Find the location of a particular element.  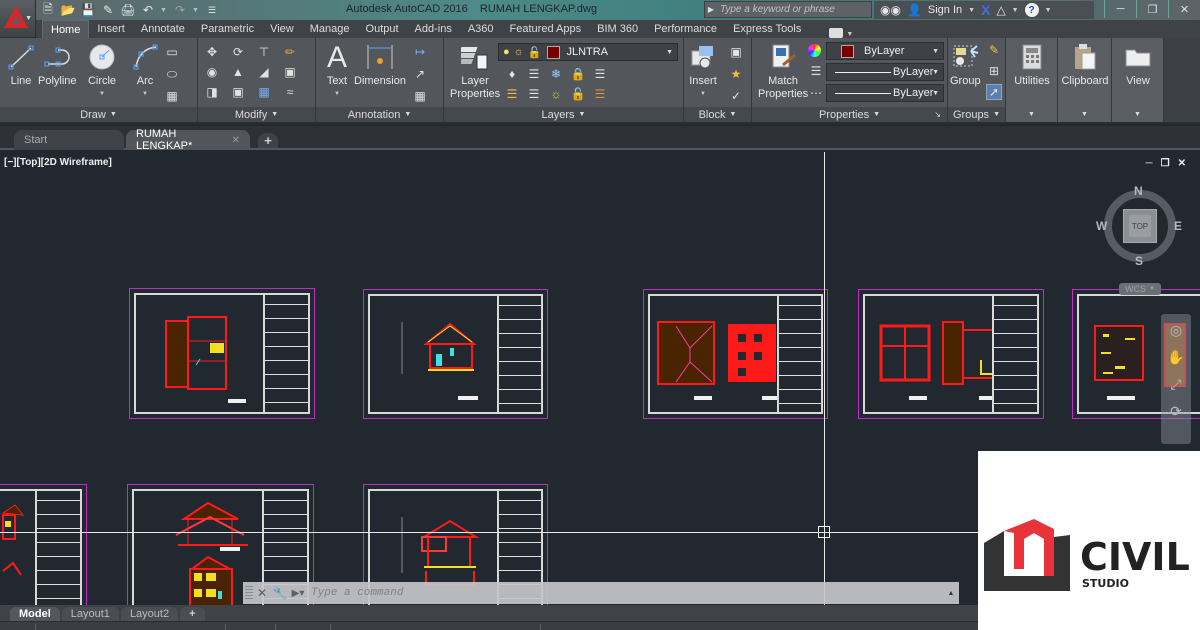

open-icon: 📂 is located at coordinates (68, 10).